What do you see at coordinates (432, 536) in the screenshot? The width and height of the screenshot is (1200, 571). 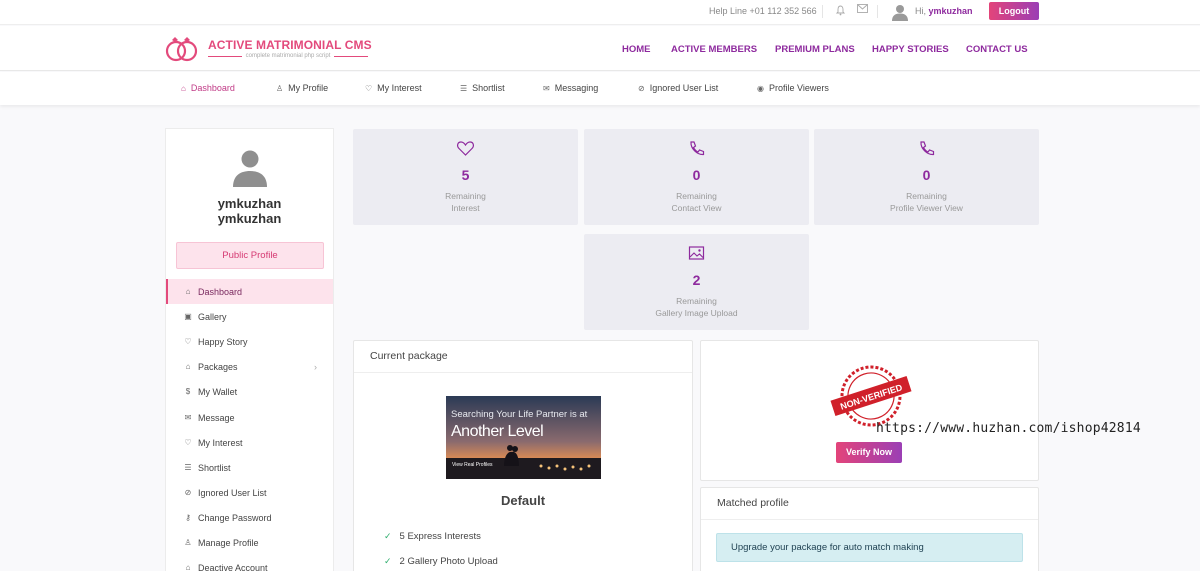 I see `package-feature: ✓ 5 Express Interests` at bounding box center [432, 536].